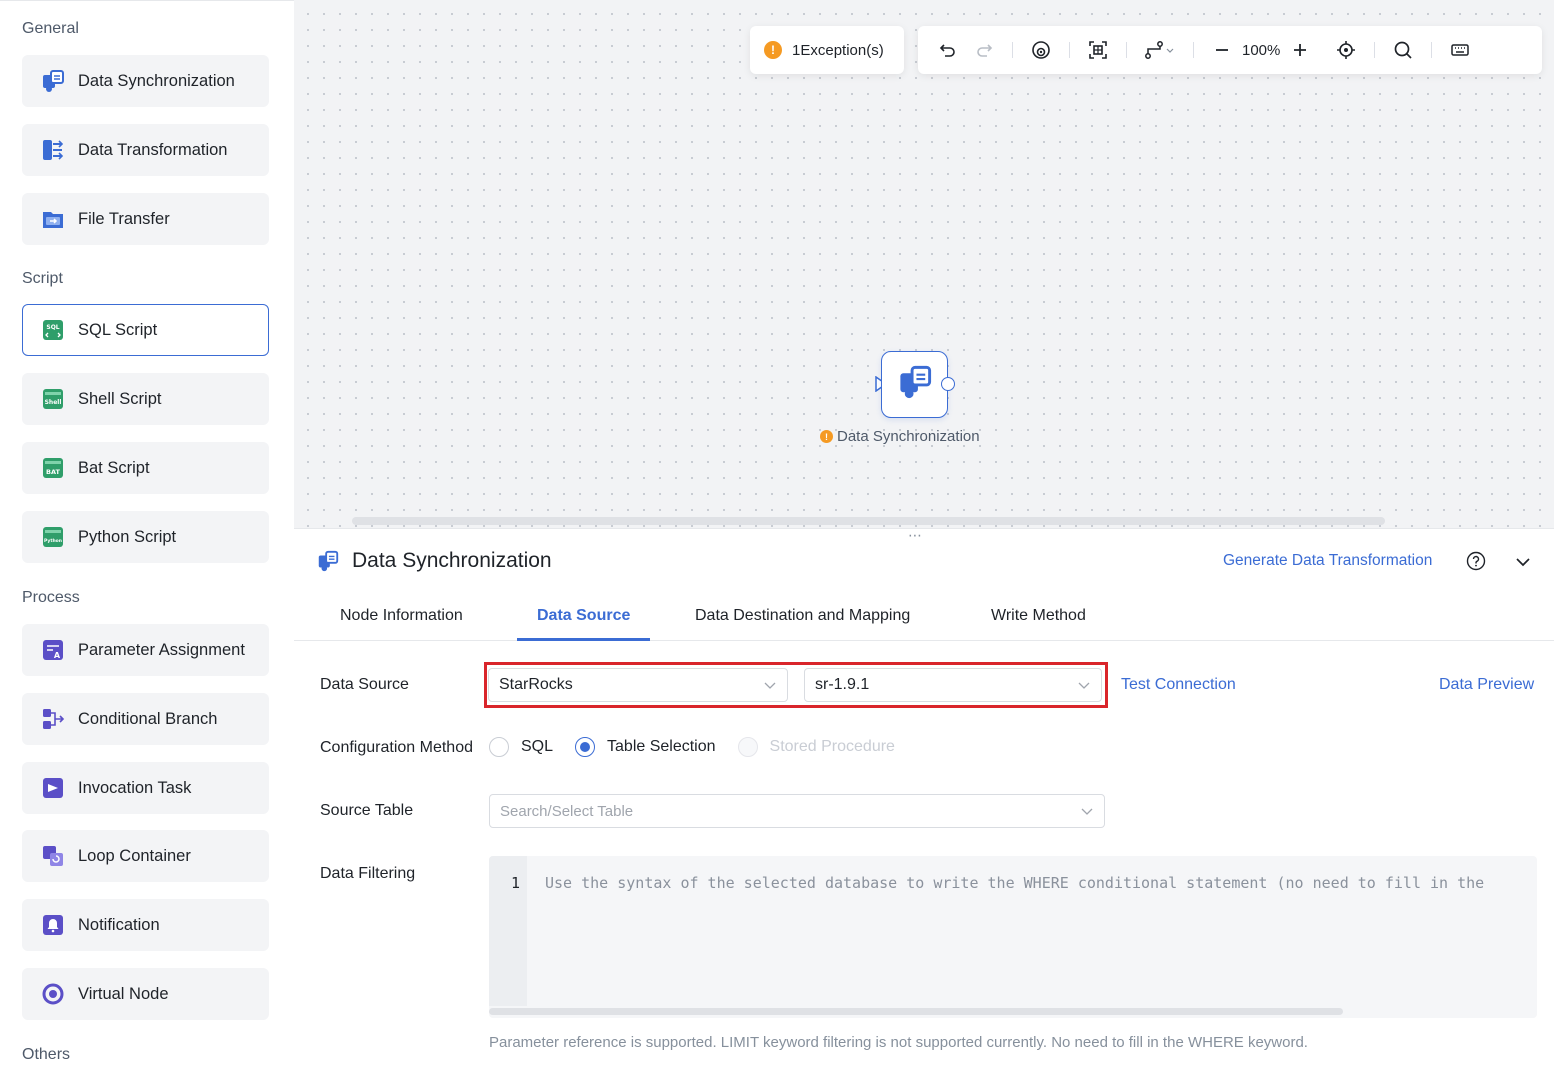 The height and width of the screenshot is (1080, 1554). Describe the element at coordinates (915, 535) in the screenshot. I see `panel-resize-handle: ⋯` at that location.